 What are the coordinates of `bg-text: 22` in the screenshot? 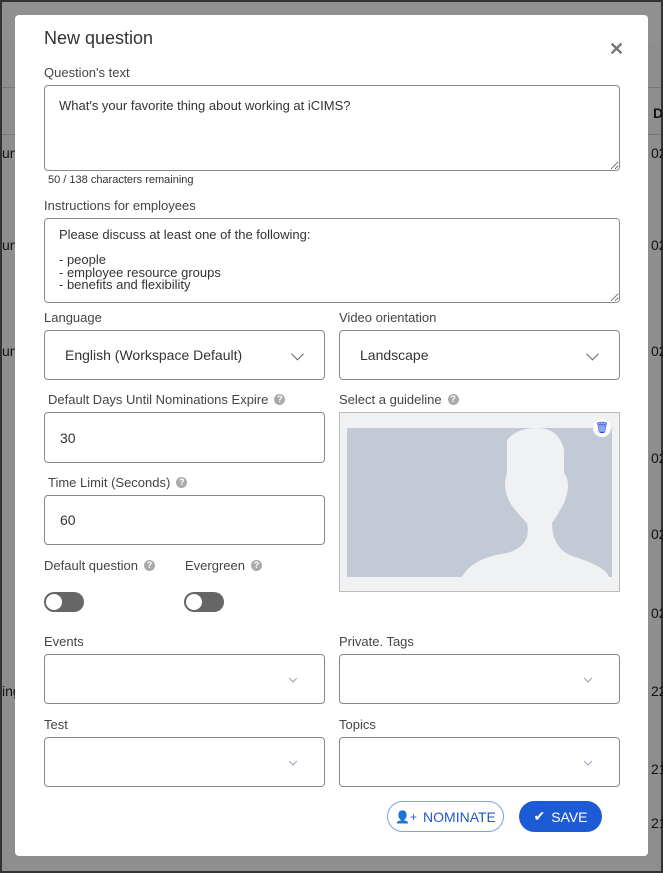 It's located at (657, 691).